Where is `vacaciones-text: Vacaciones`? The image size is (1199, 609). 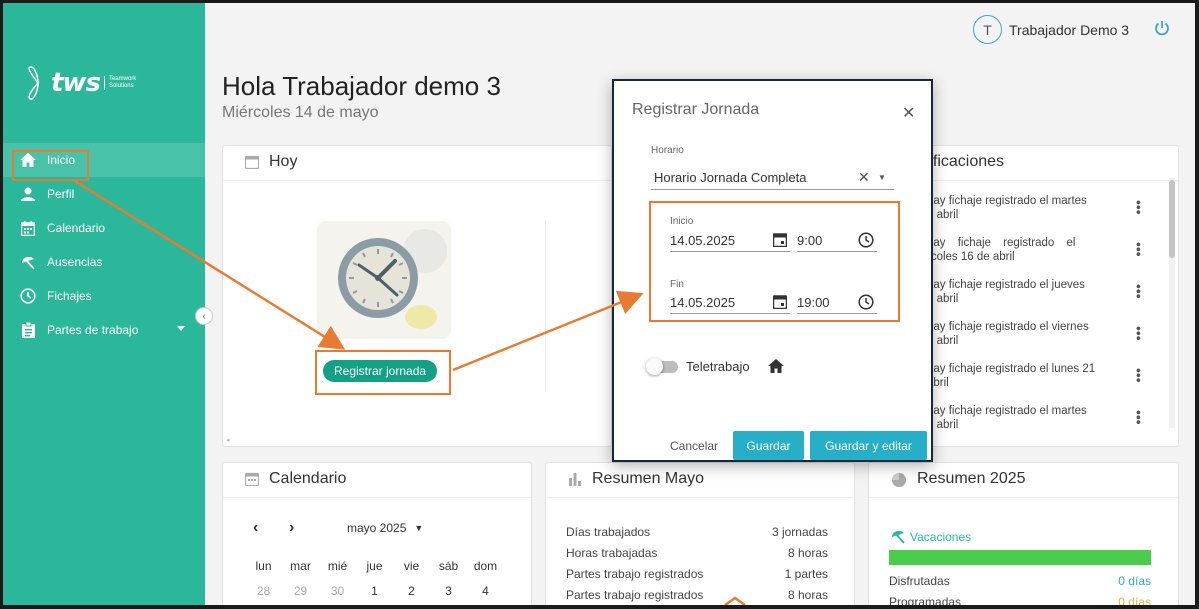 vacaciones-text: Vacaciones is located at coordinates (941, 536).